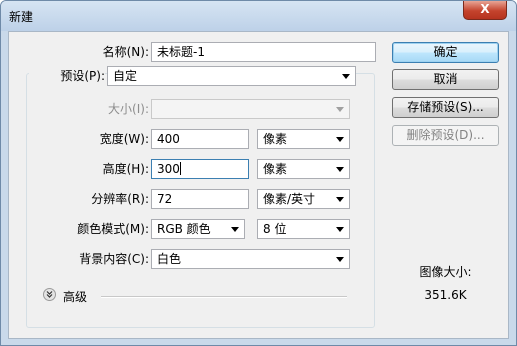 Image resolution: width=517 pixels, height=346 pixels. What do you see at coordinates (168, 169) in the screenshot?
I see `height-value: 300` at bounding box center [168, 169].